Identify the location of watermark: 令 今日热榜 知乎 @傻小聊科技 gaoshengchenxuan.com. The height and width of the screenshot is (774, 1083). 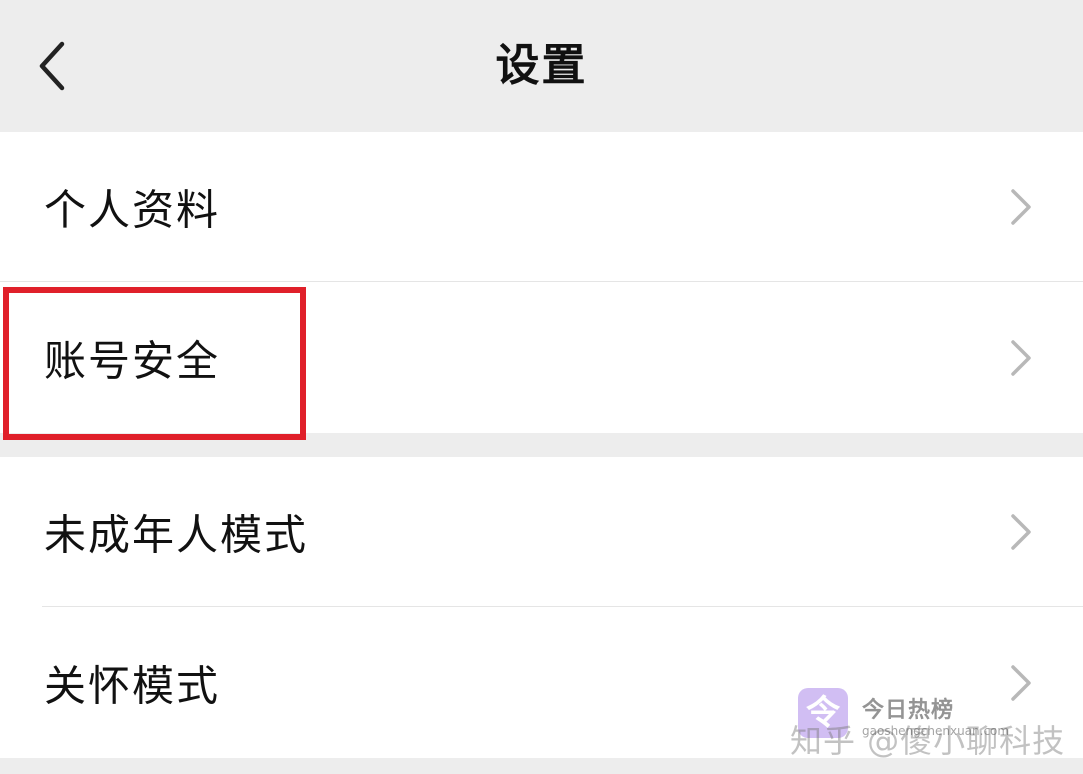
(930, 724).